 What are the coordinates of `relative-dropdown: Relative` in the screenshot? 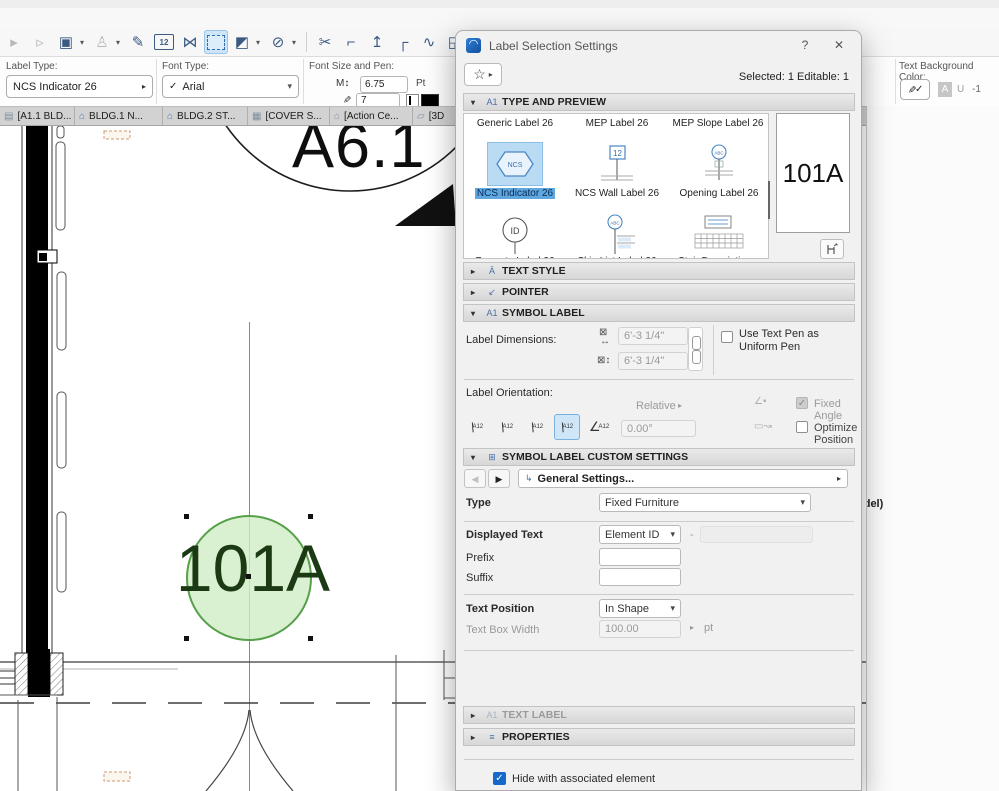 It's located at (656, 406).